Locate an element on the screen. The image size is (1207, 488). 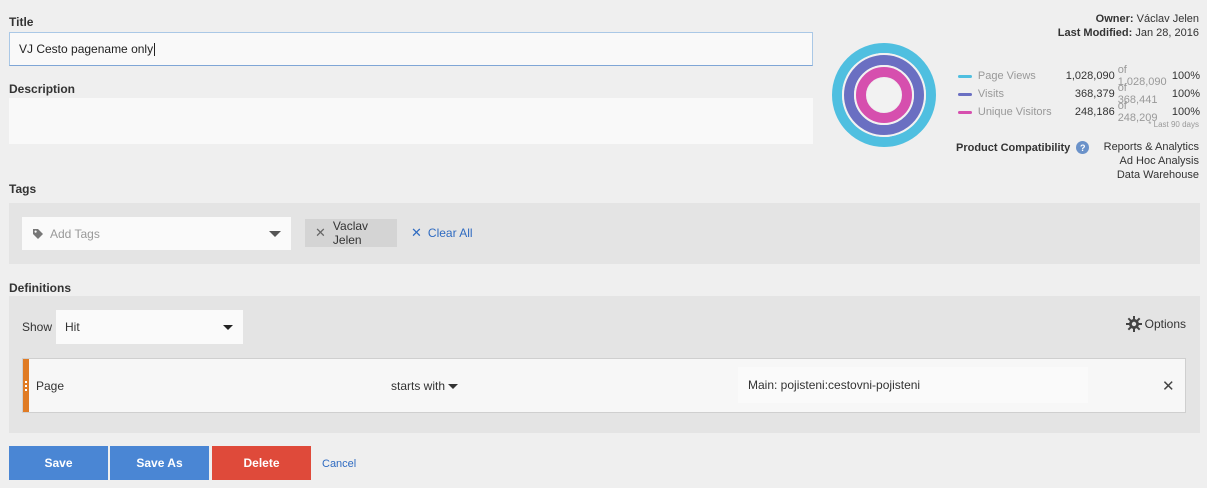
compat-product: Ad Hoc Analysis is located at coordinates (1159, 161).